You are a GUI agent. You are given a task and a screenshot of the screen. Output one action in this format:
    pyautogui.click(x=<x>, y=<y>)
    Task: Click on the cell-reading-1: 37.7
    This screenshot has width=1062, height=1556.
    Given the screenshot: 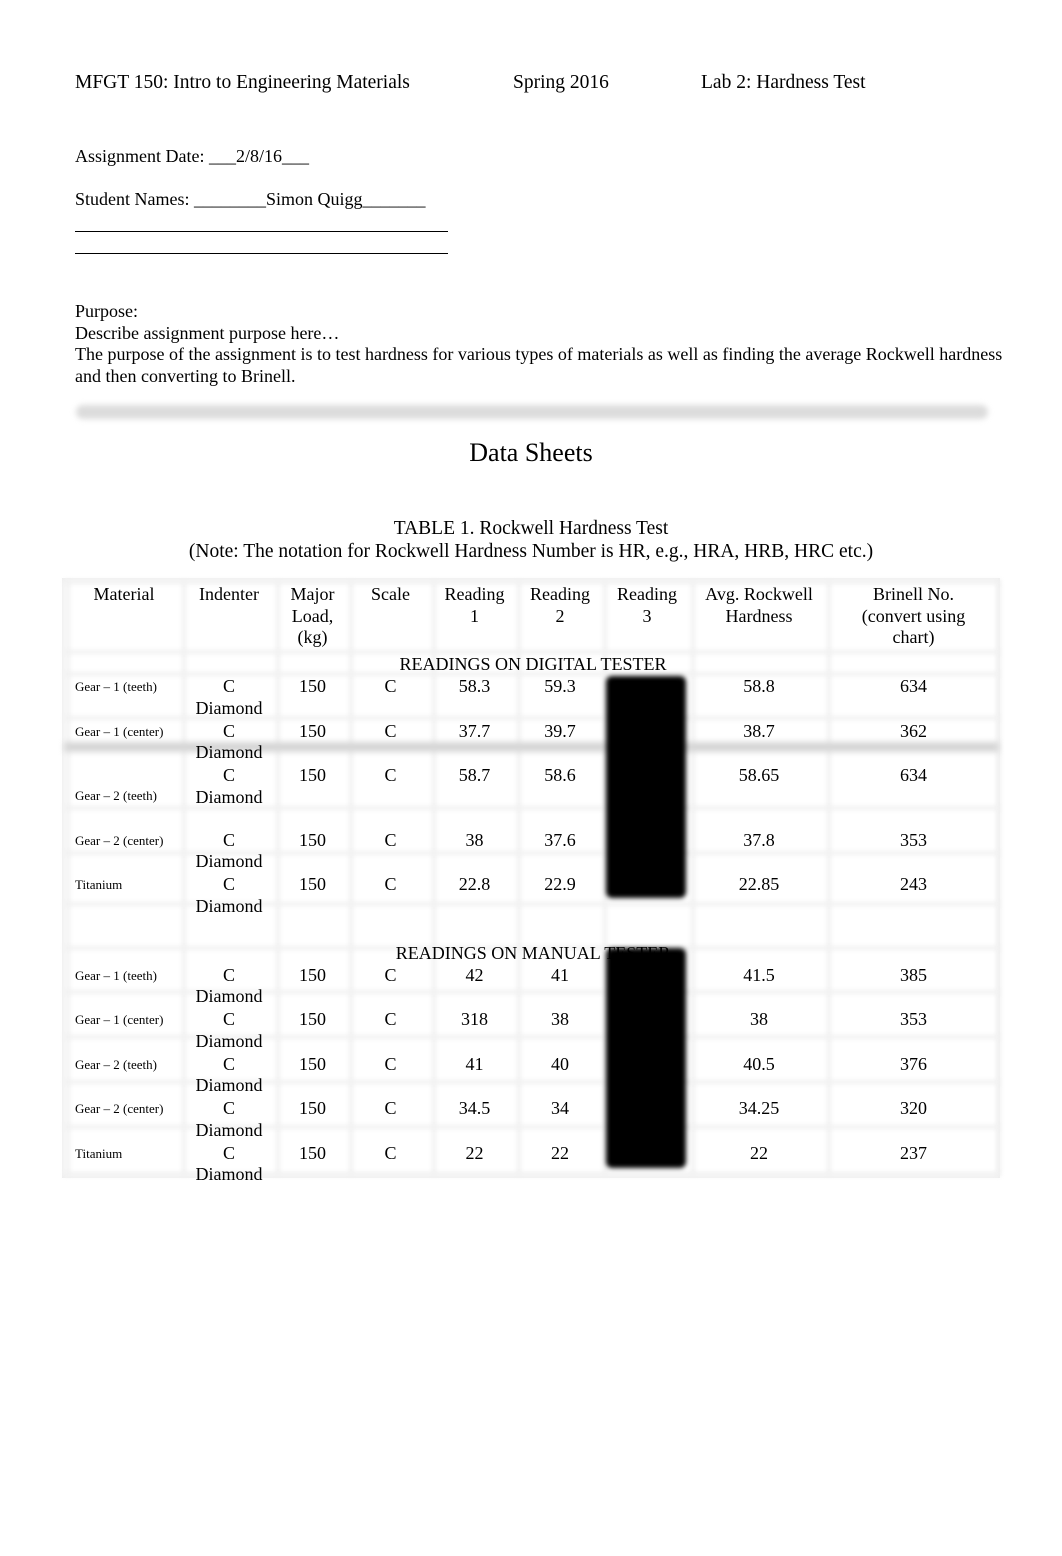 What is the action you would take?
    pyautogui.click(x=474, y=730)
    